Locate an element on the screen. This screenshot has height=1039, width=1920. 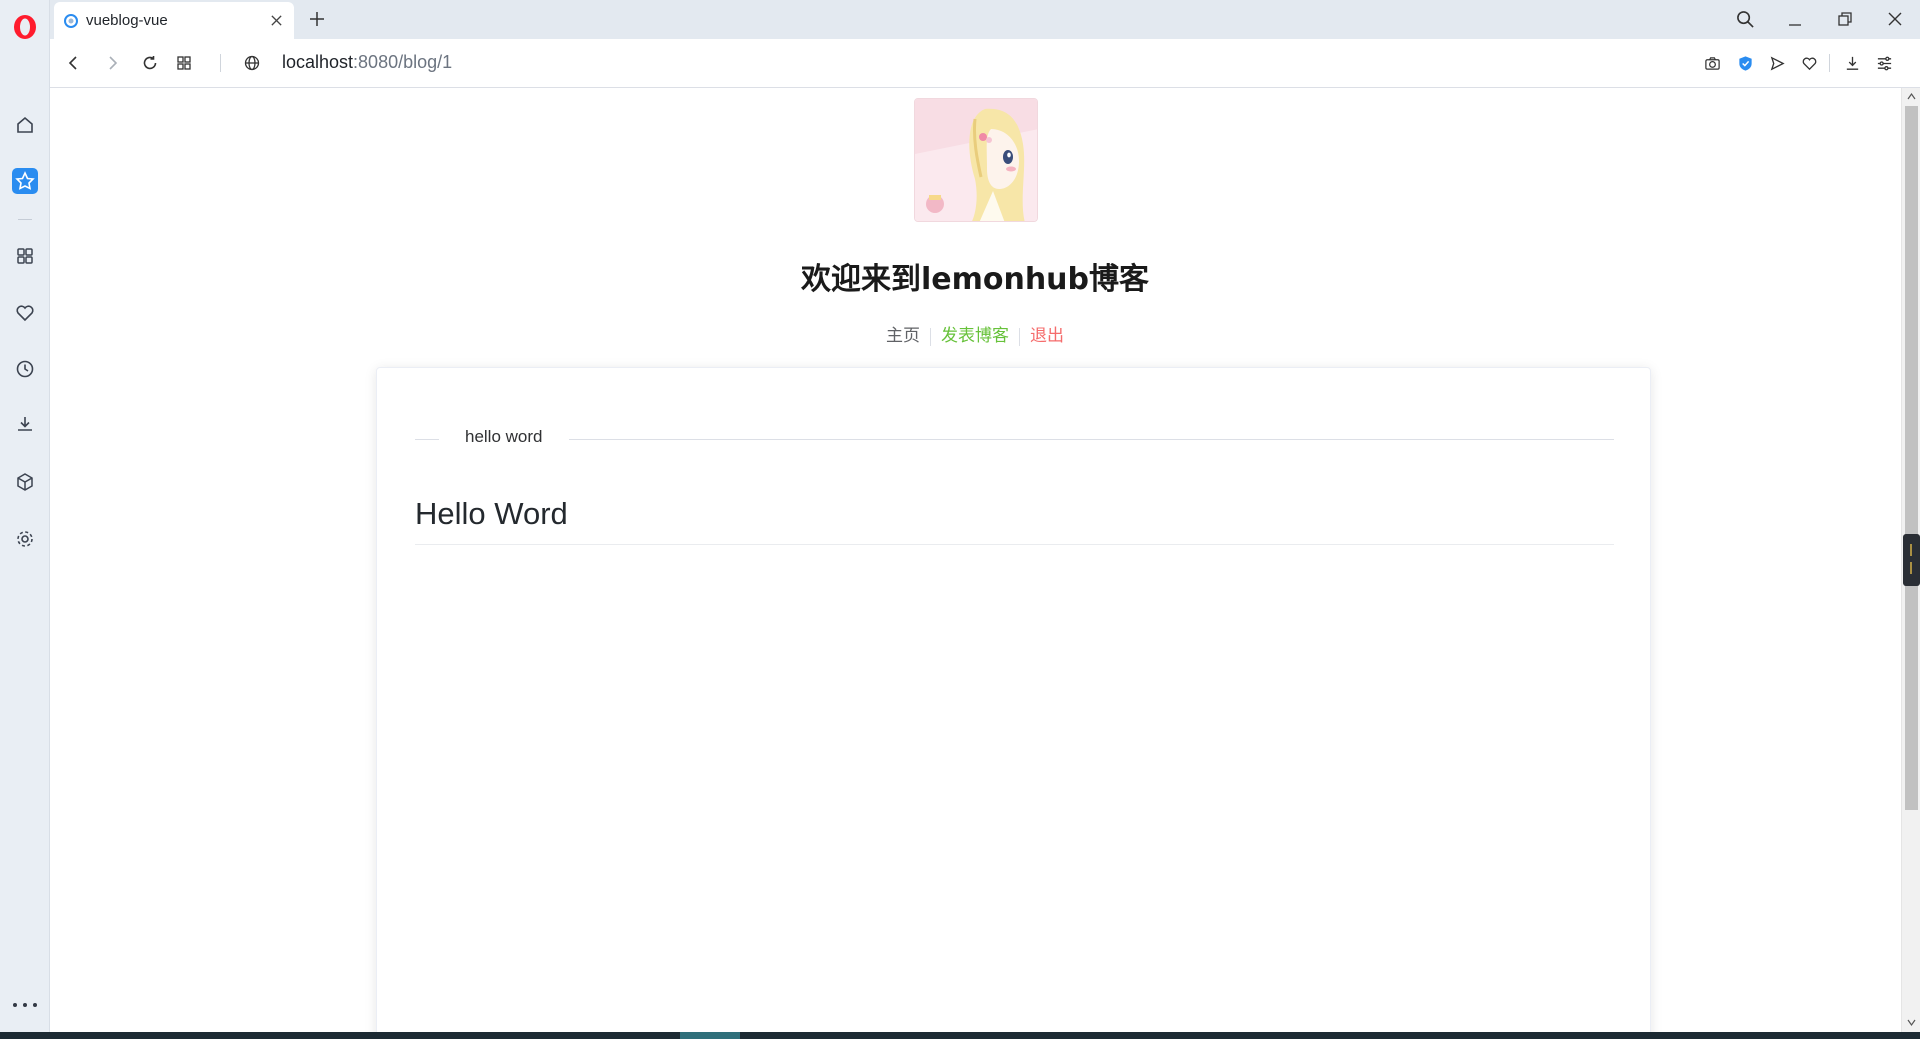
bookmark-heart-icon is located at coordinates (1809, 63).